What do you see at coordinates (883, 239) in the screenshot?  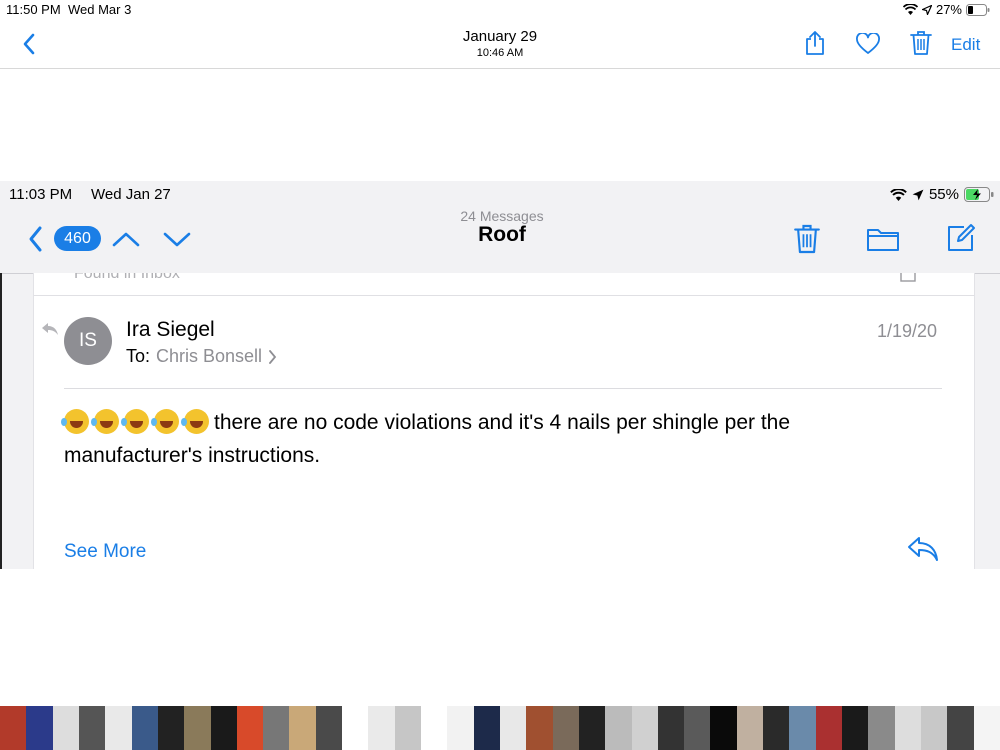 I see `folder-icon` at bounding box center [883, 239].